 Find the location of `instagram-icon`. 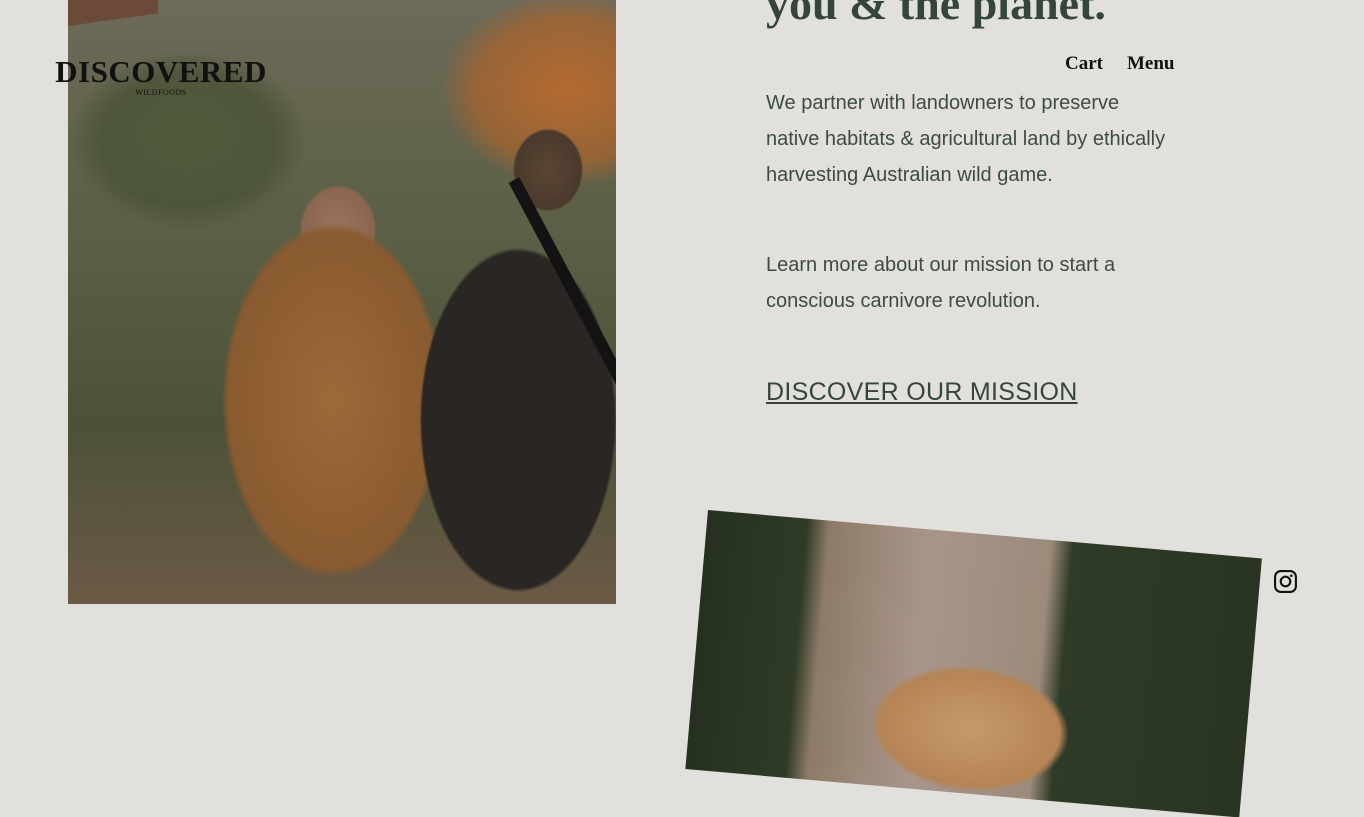

instagram-icon is located at coordinates (1285, 581).